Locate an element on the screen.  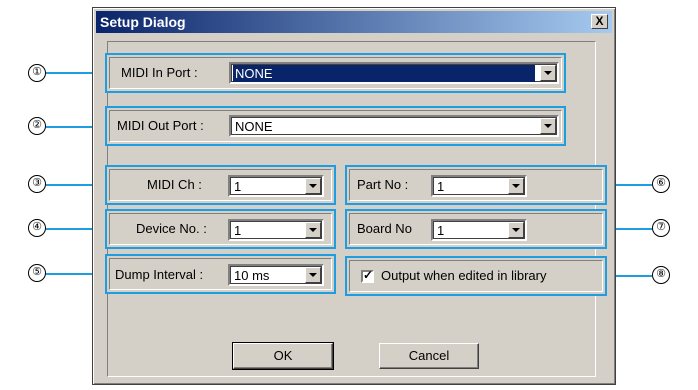
callout-5: ⑤ is located at coordinates (37, 273).